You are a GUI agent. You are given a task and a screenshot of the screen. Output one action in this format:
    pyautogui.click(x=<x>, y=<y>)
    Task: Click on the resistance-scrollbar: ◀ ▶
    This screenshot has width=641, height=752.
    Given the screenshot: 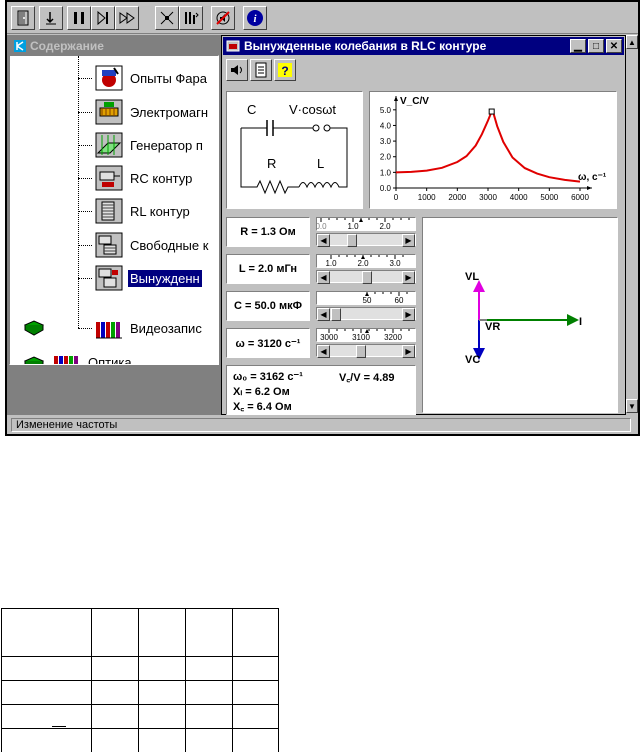 What is the action you would take?
    pyautogui.click(x=366, y=240)
    